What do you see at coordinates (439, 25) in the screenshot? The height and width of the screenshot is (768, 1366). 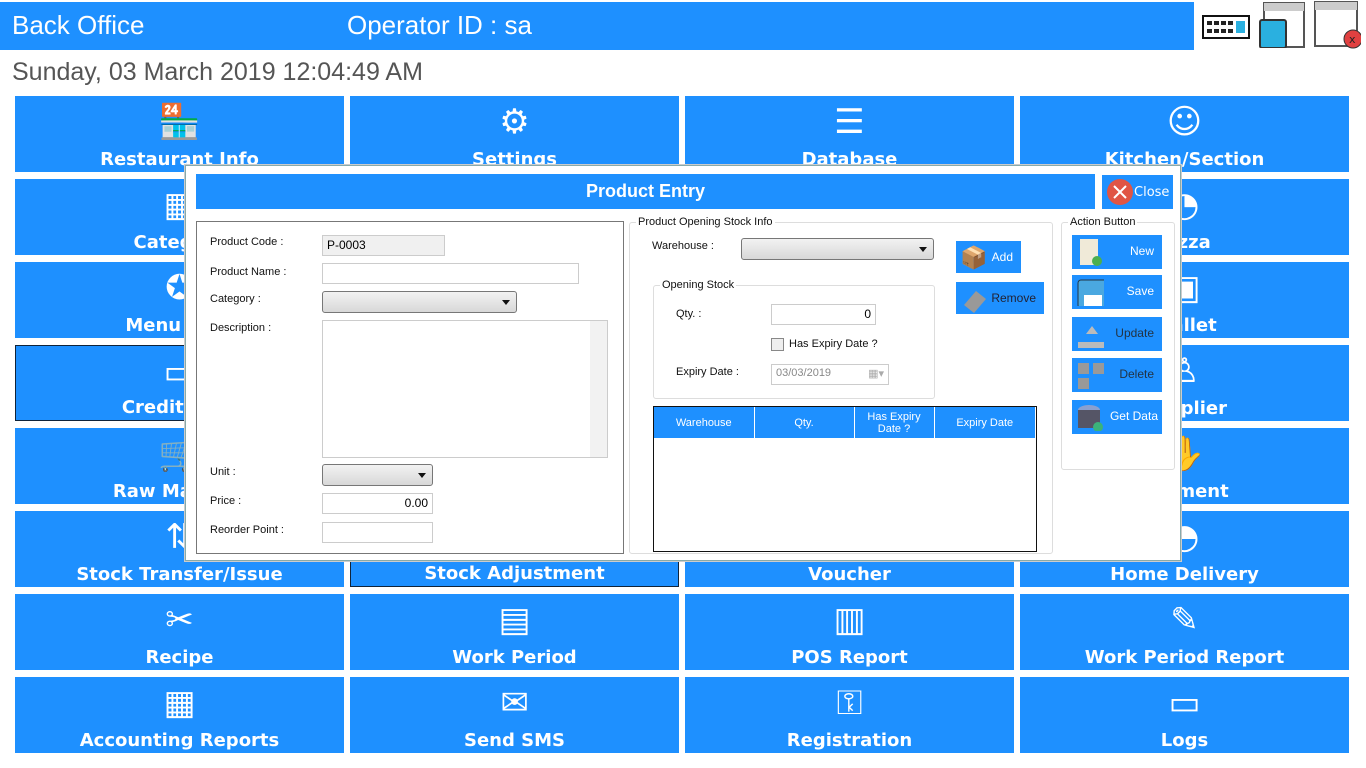 I see `operator-id: Operator ID : sa` at bounding box center [439, 25].